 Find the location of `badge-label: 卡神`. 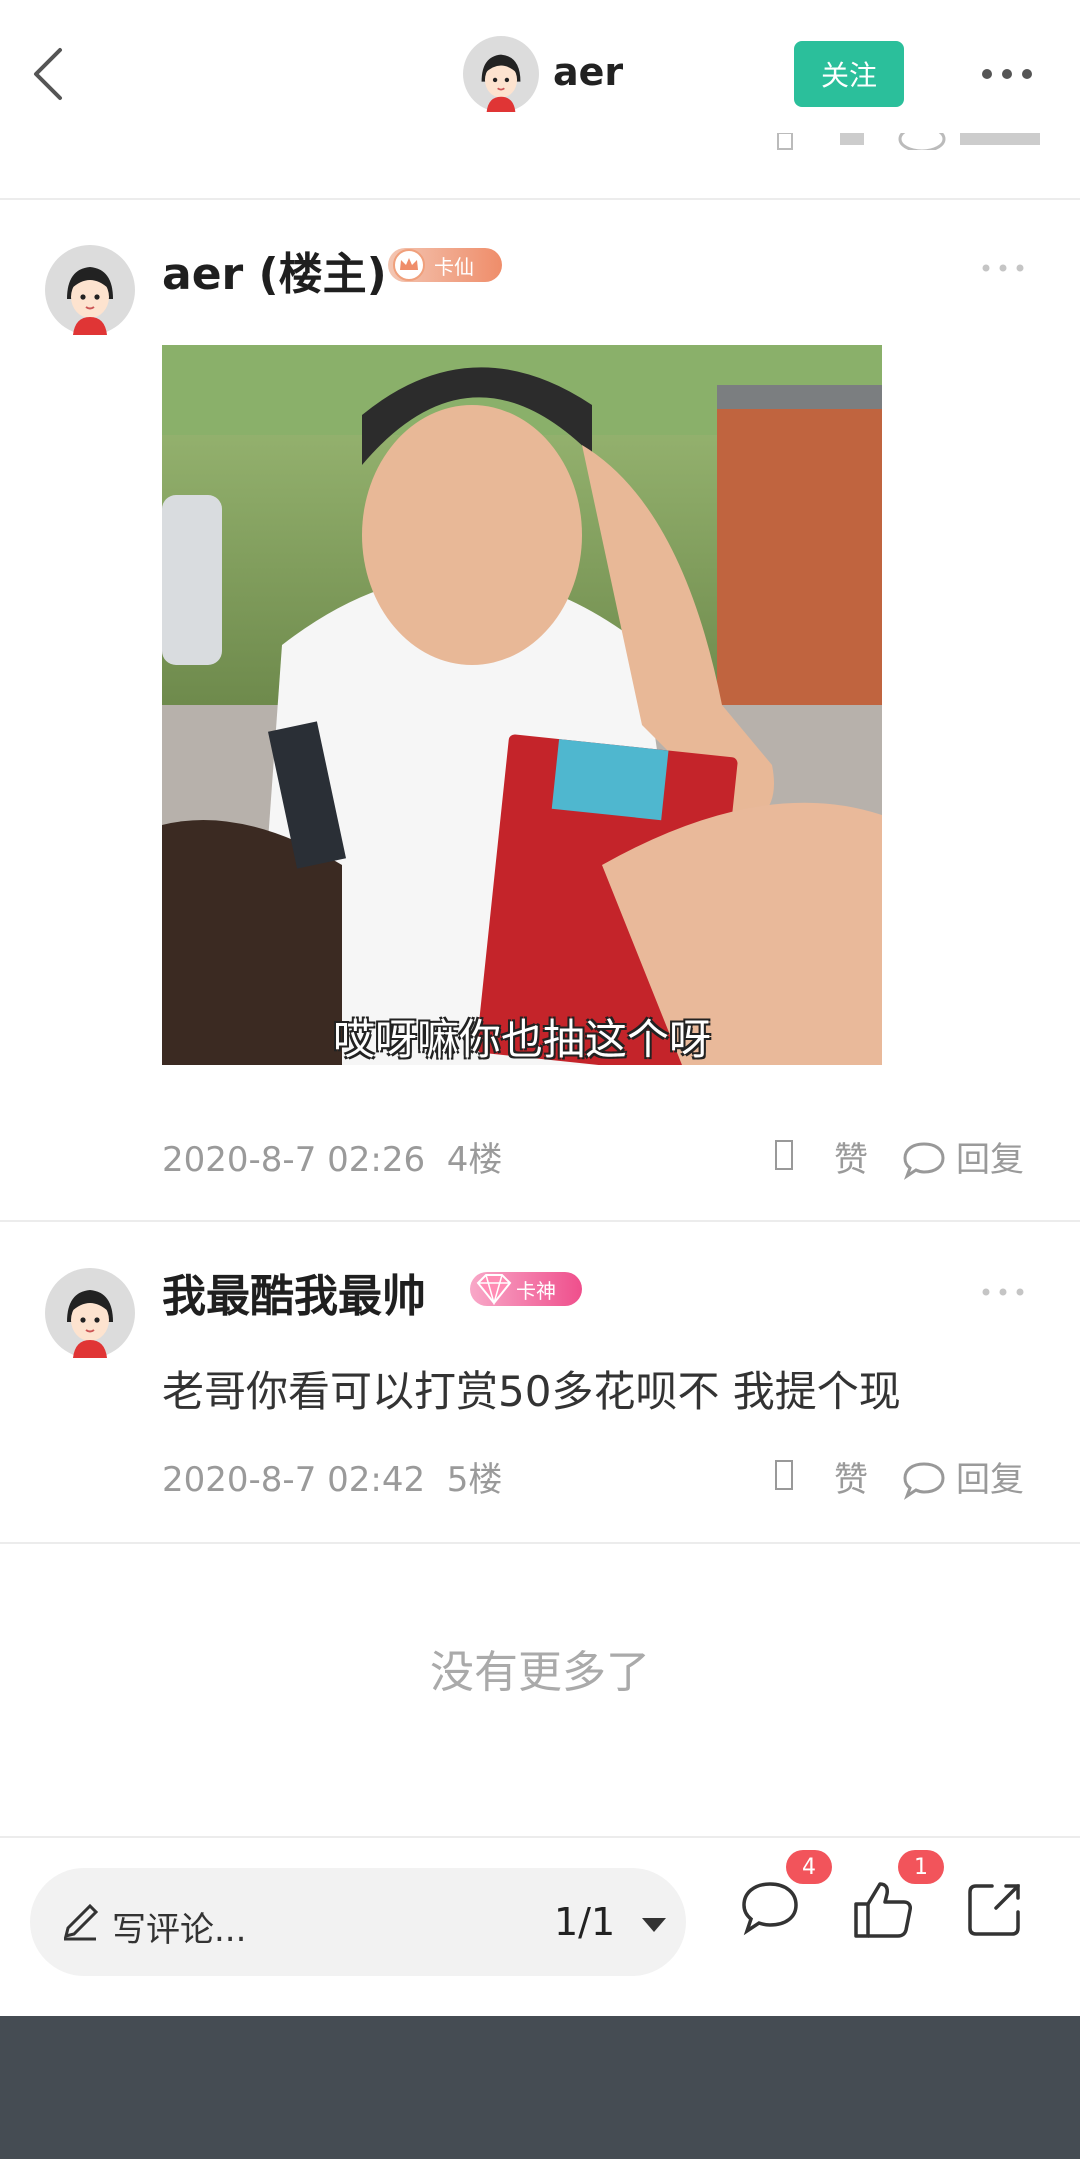

badge-label: 卡神 is located at coordinates (536, 1290).